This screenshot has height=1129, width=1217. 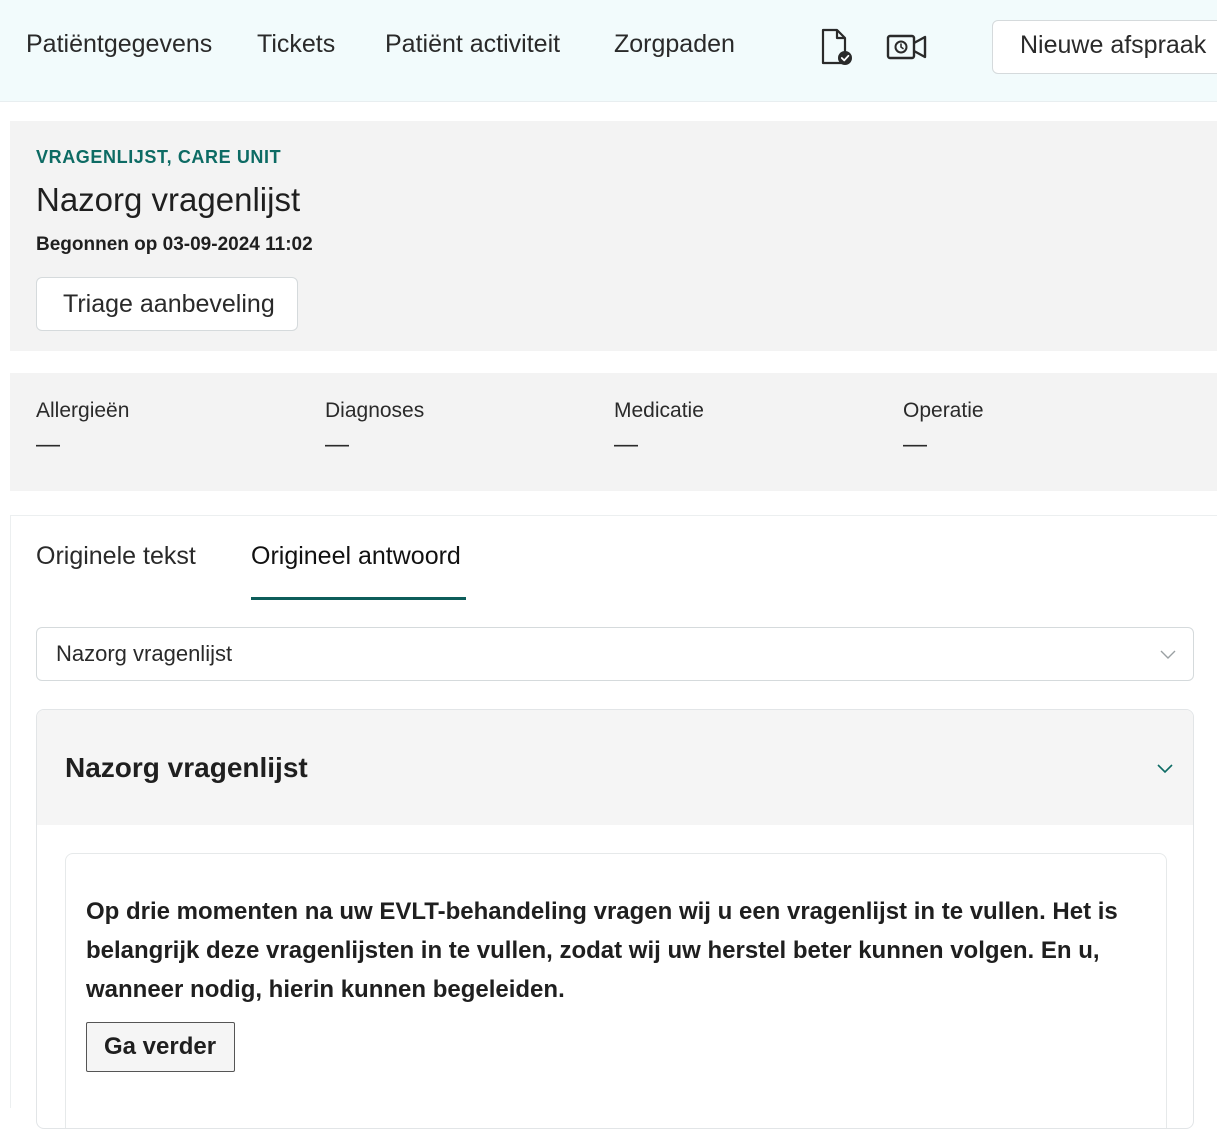 I want to click on accordion-title: Nazorg vragenlijst, so click(x=186, y=767).